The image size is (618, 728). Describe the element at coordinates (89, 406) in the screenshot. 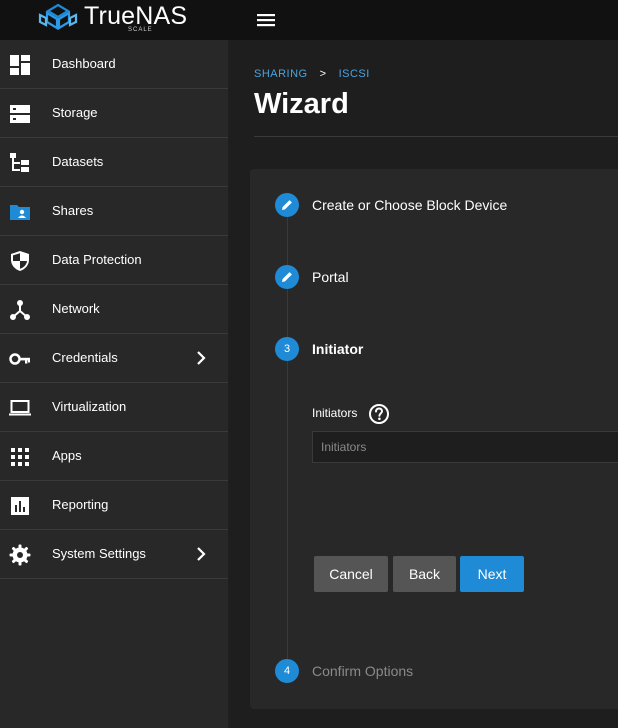

I see `sidebar-item-label: Virtualization` at that location.